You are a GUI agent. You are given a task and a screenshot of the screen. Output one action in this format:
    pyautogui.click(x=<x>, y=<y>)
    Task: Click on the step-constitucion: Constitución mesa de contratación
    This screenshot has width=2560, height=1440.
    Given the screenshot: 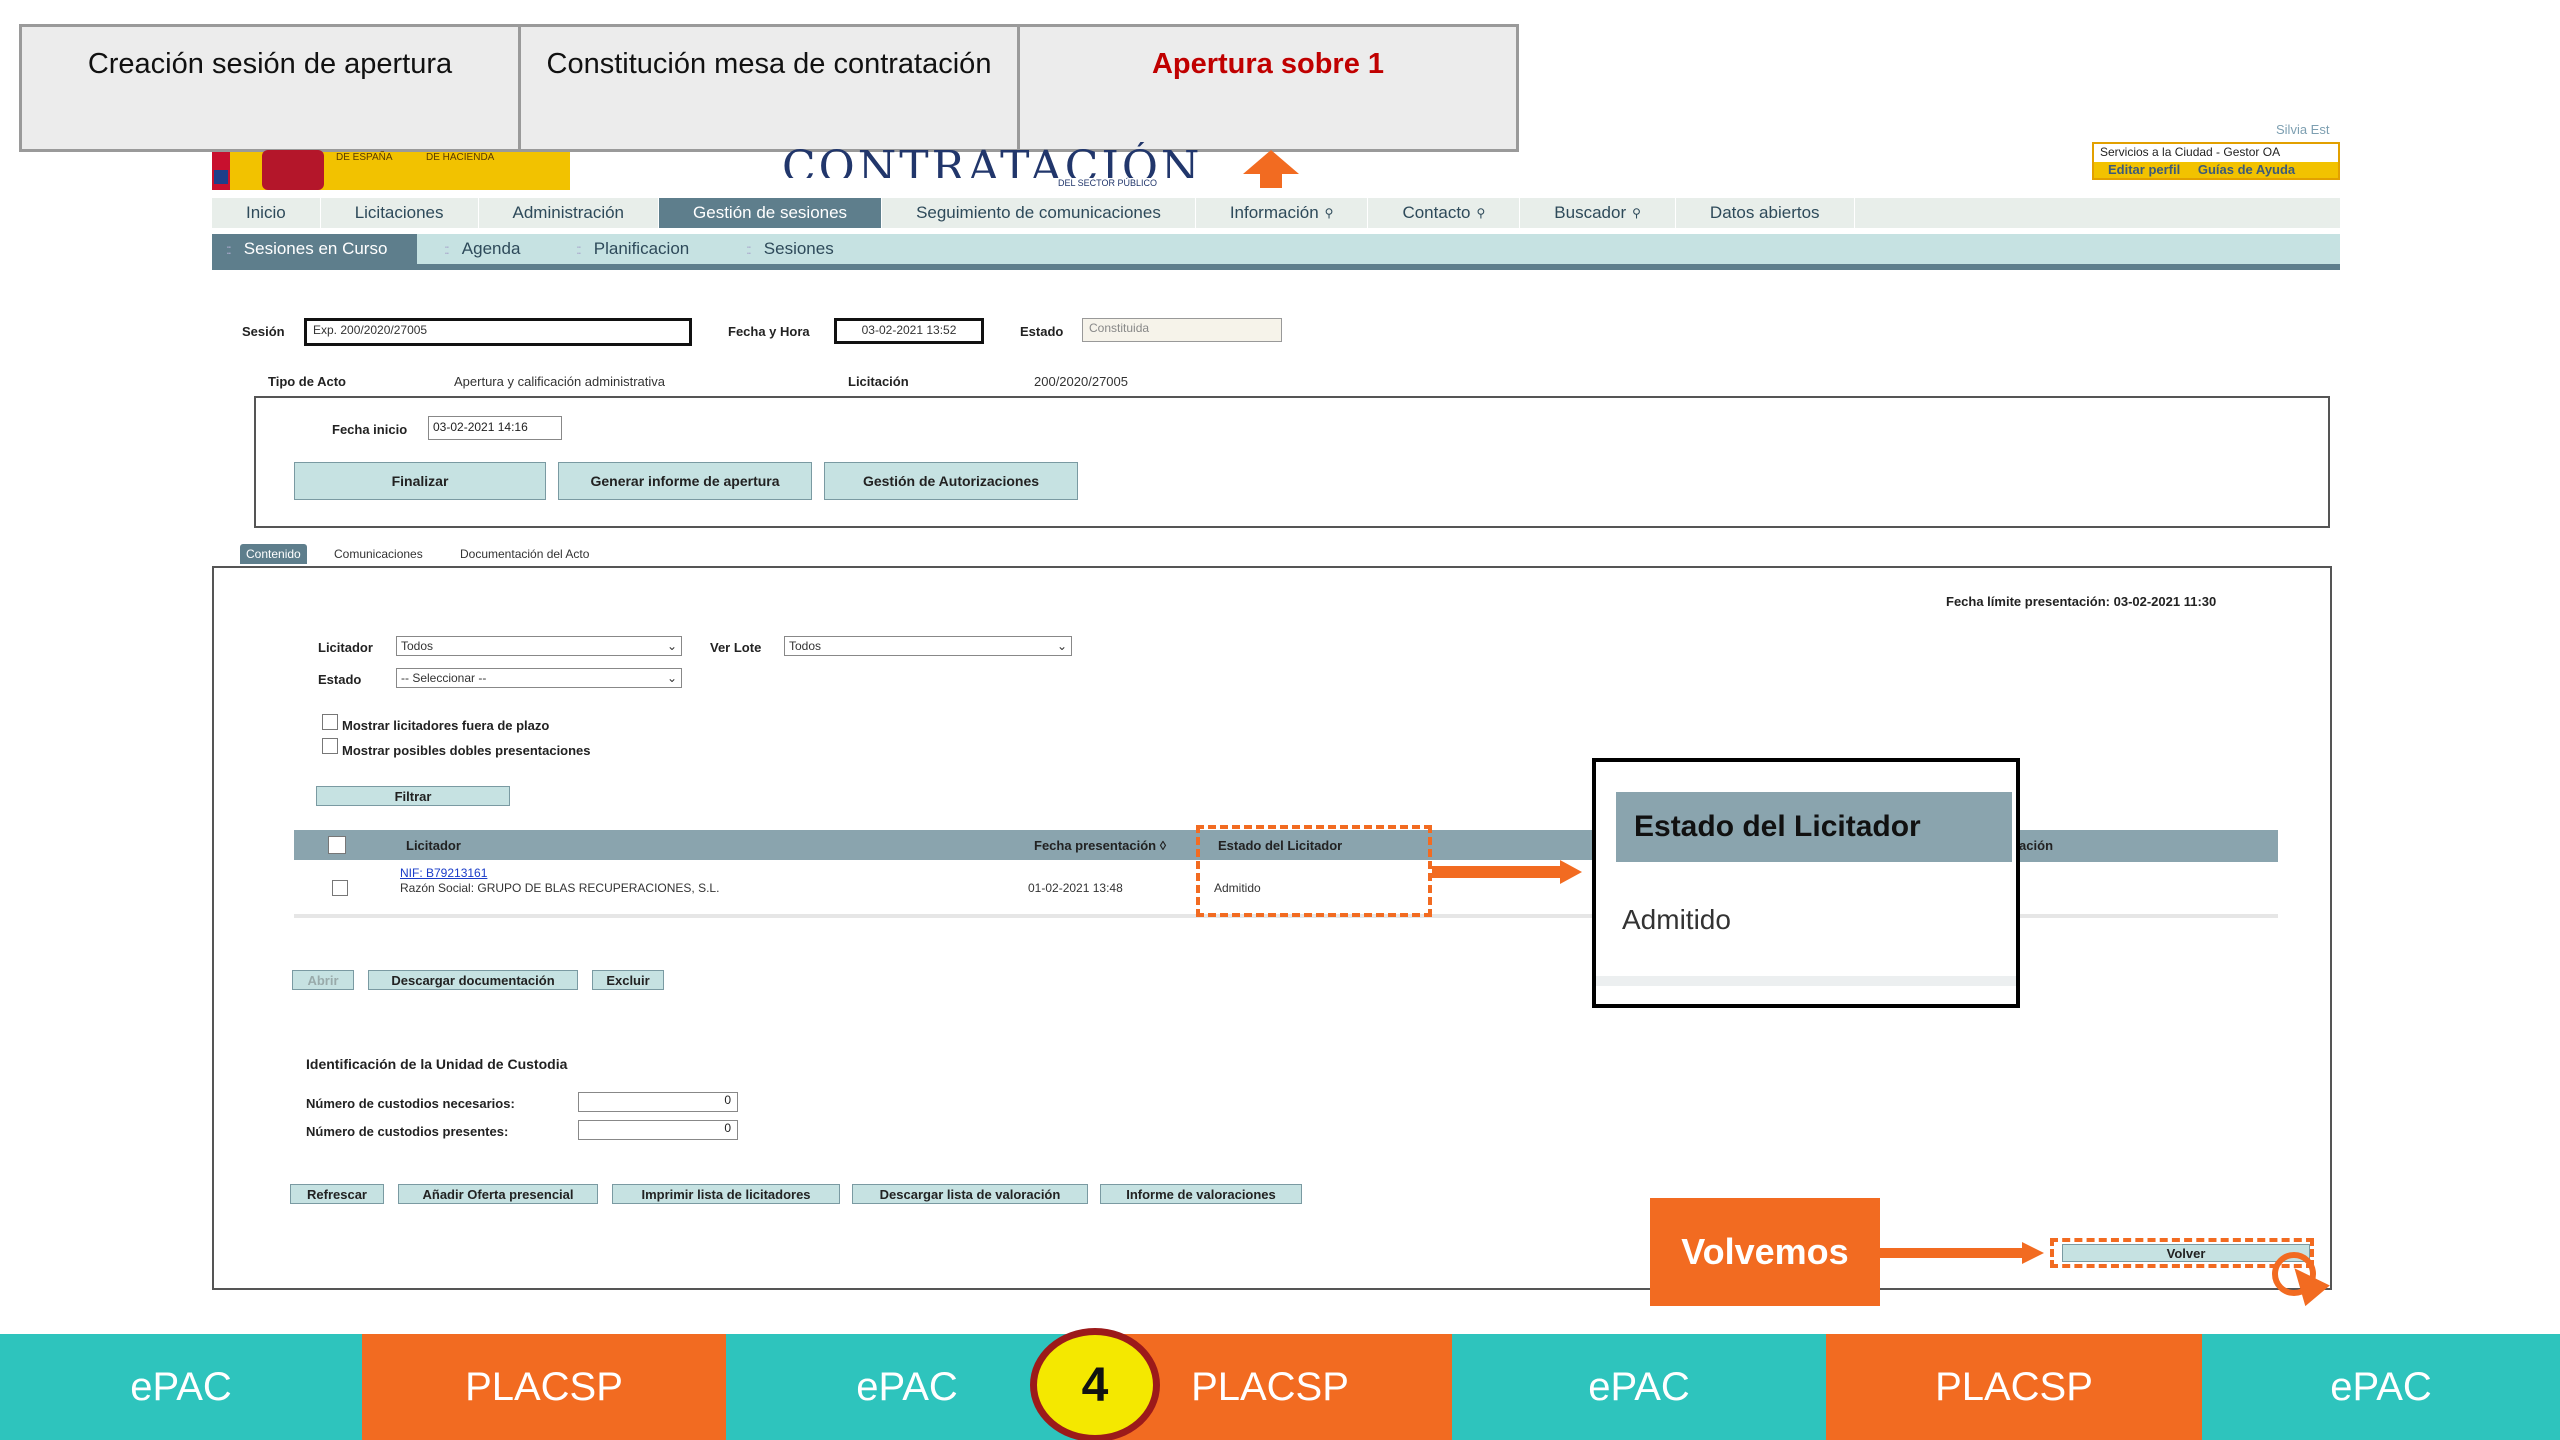 What is the action you would take?
    pyautogui.click(x=770, y=88)
    